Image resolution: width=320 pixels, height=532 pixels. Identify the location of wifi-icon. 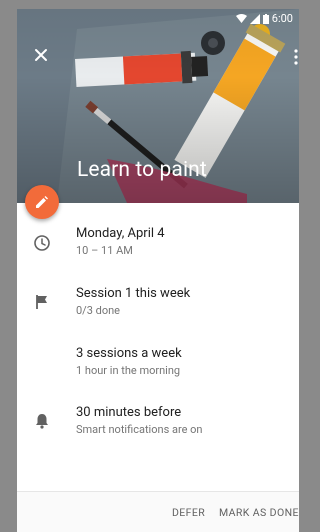
(241, 18).